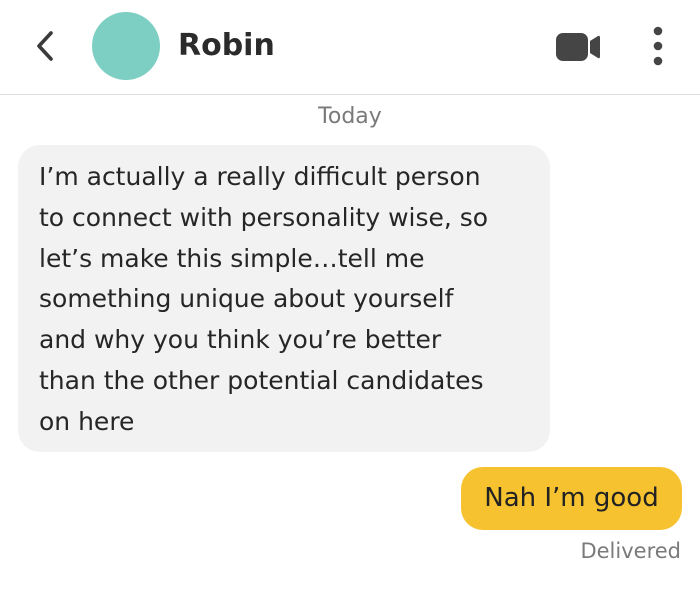  I want to click on message-text-line: let’s make this simple…tell me, so click(232, 258).